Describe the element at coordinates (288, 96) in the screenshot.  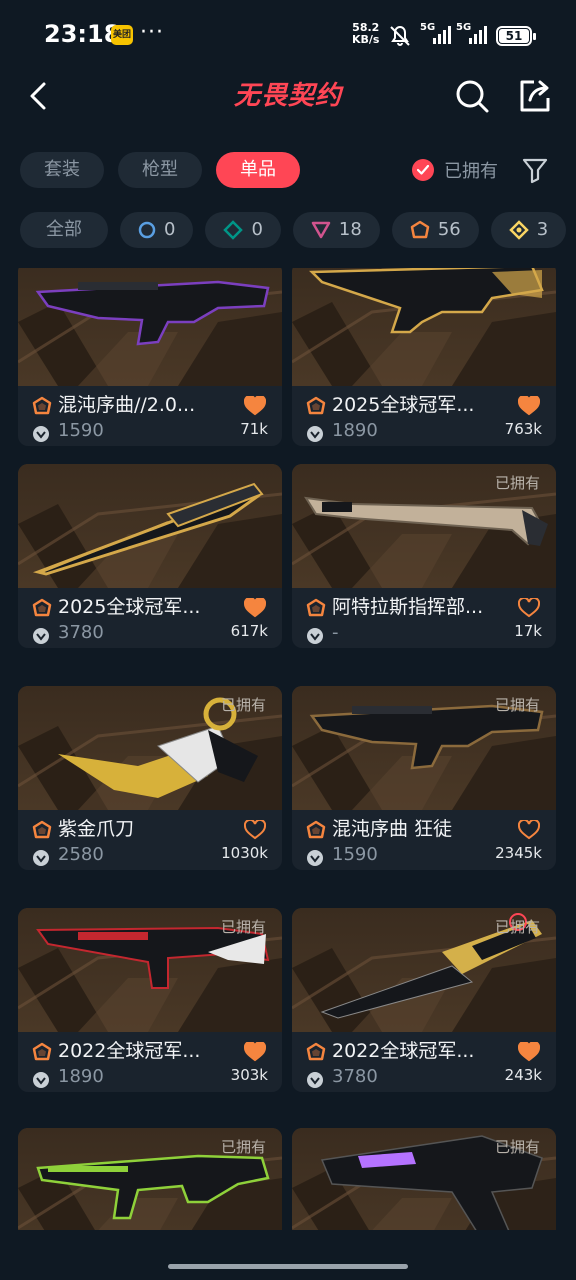
I see `top-nav: 无畏契约` at that location.